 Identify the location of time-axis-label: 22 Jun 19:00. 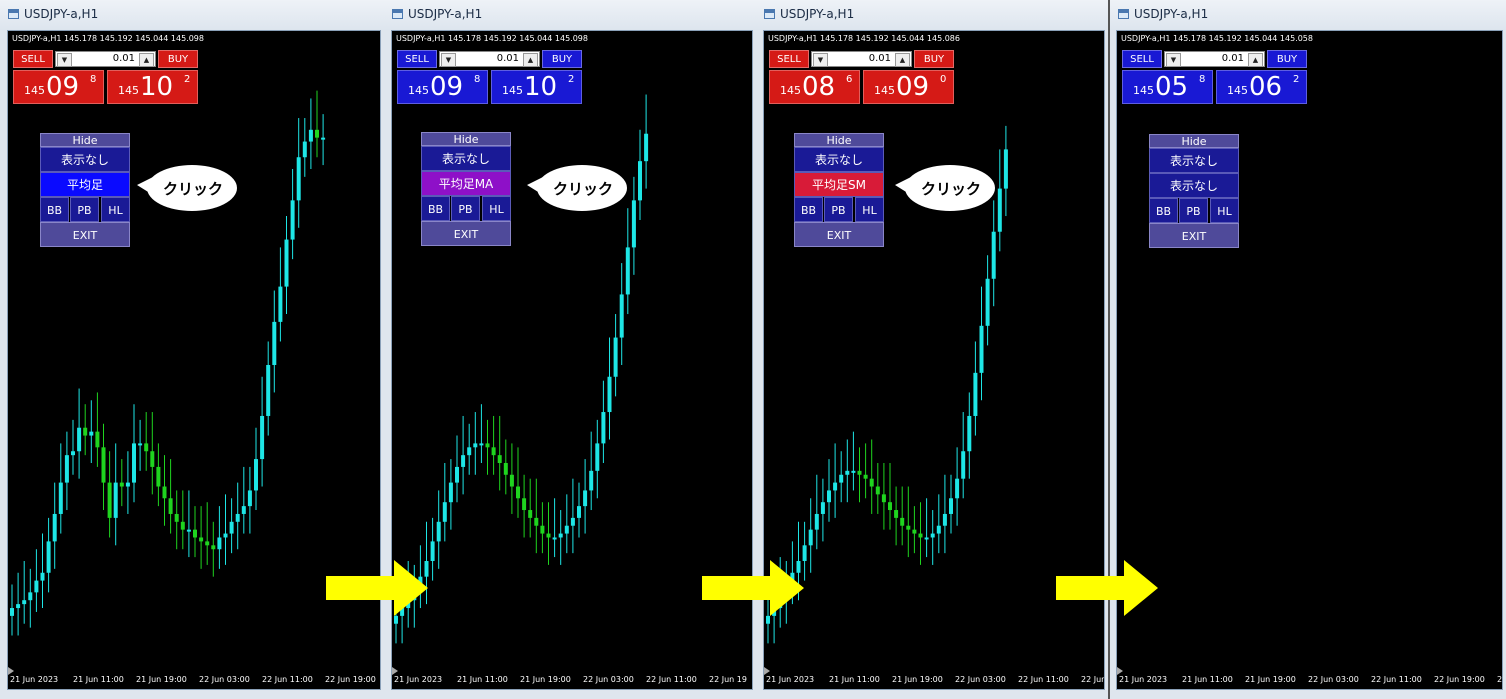
(1093, 679).